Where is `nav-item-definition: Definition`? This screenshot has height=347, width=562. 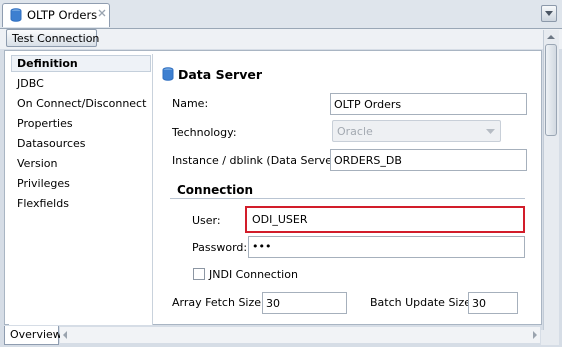 nav-item-definition: Definition is located at coordinates (47, 63).